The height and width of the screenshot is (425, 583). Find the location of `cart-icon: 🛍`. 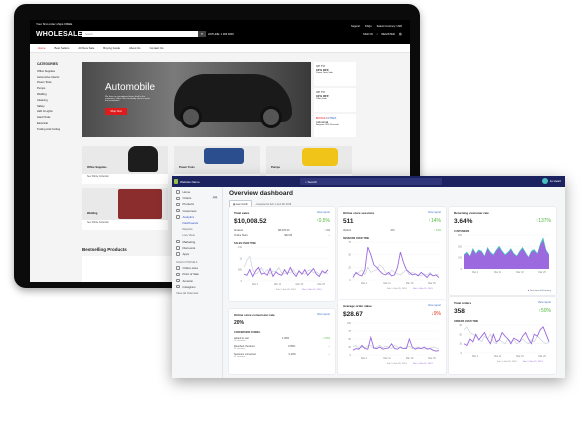

cart-icon: 🛍 is located at coordinates (400, 34).